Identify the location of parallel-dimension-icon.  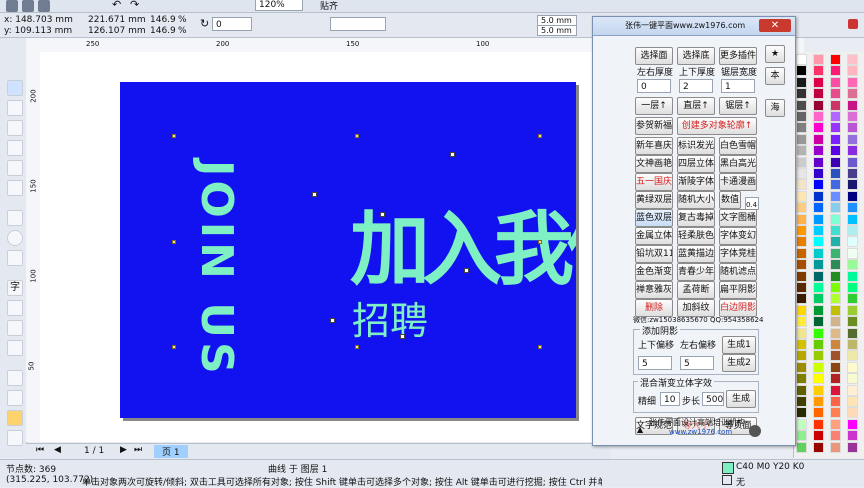
(15, 308).